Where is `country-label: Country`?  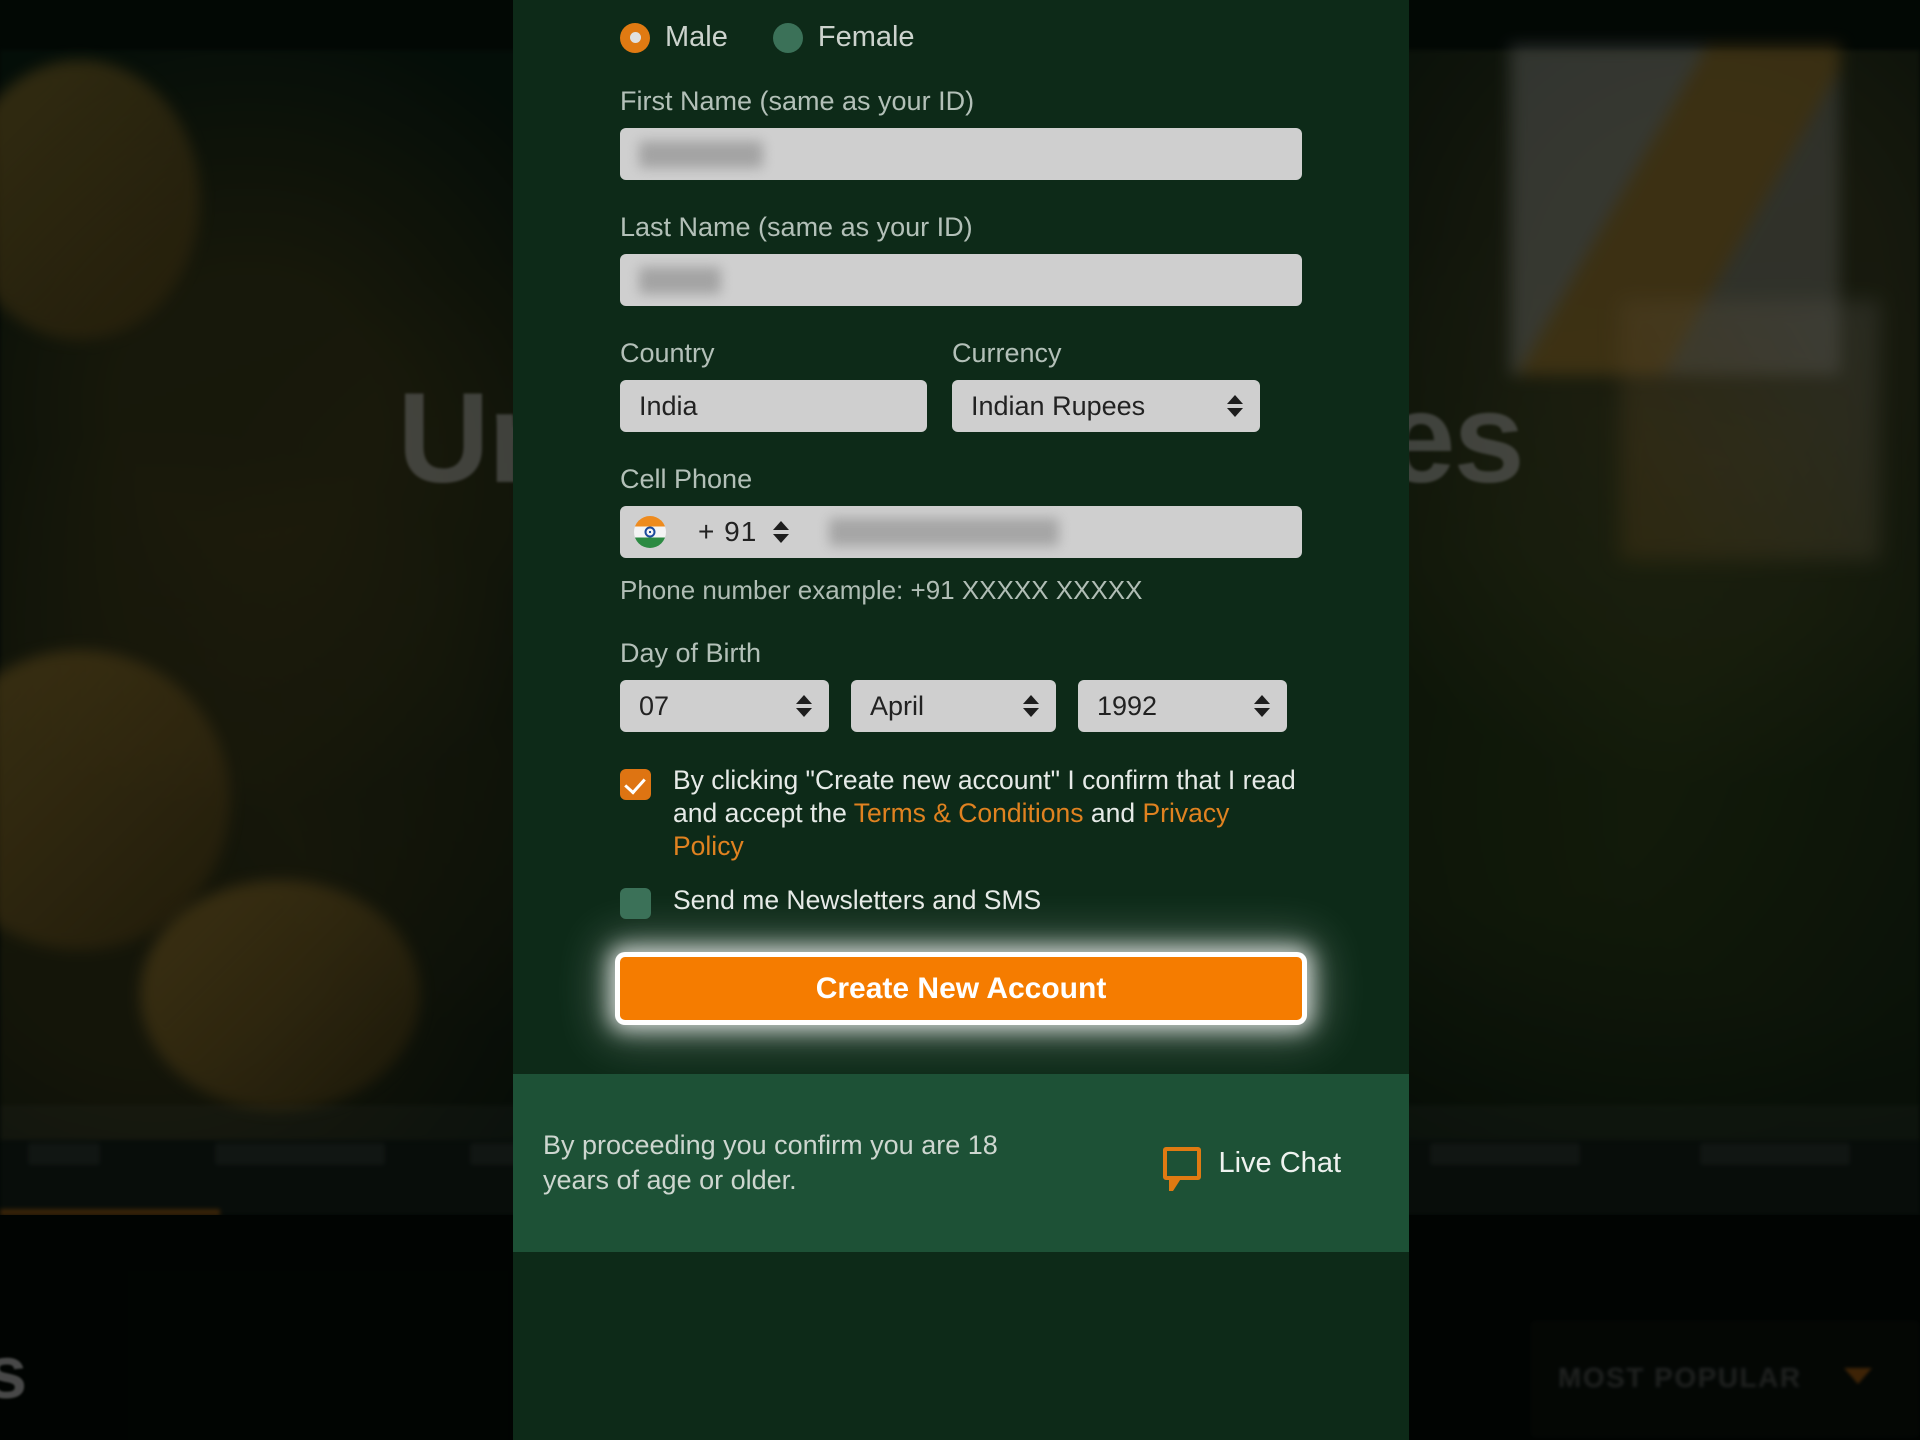
country-label: Country is located at coordinates (667, 353).